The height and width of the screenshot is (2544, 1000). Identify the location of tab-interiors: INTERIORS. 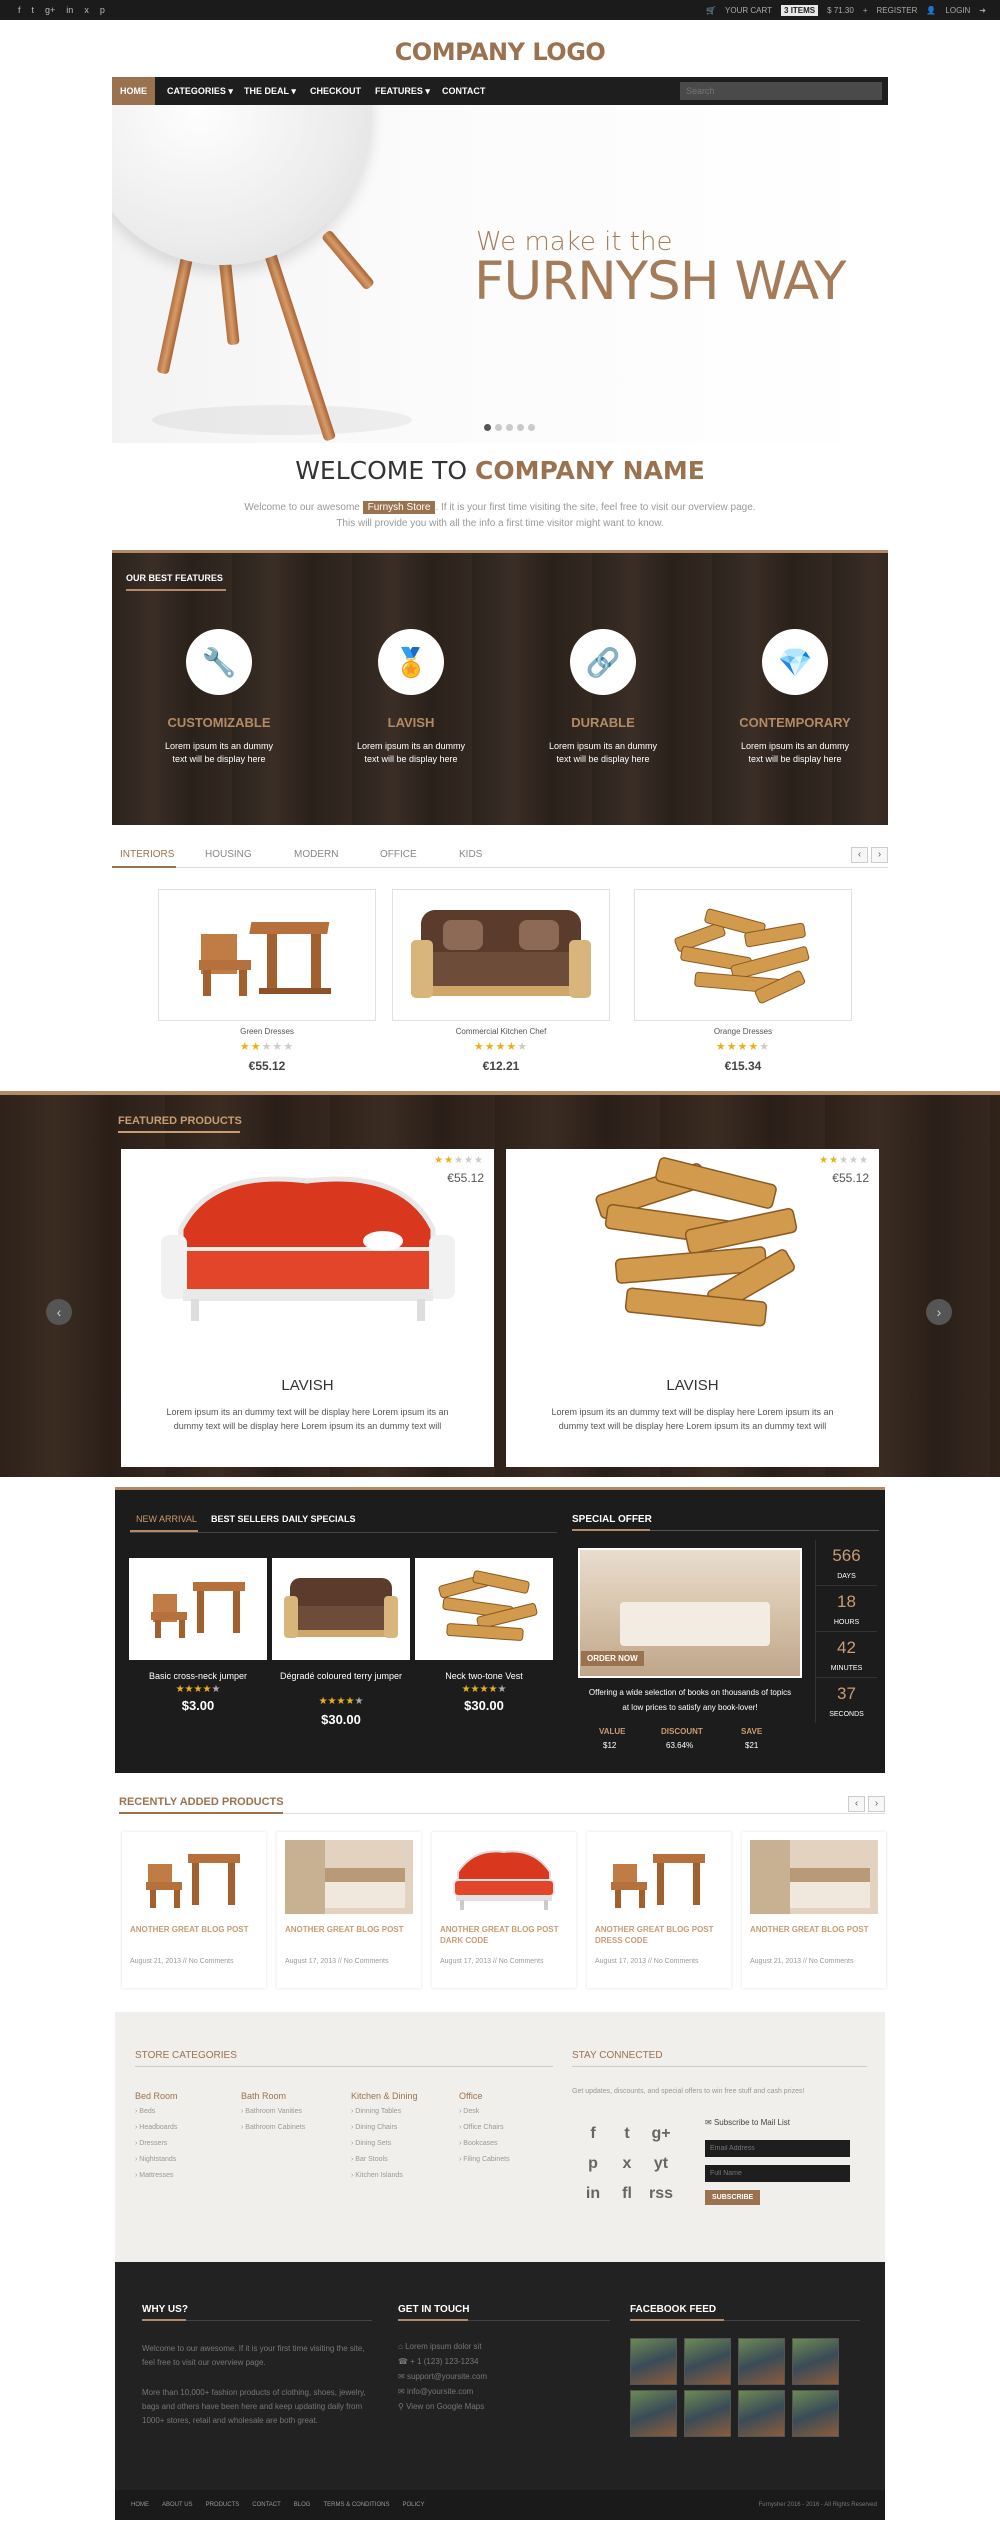
(147, 854).